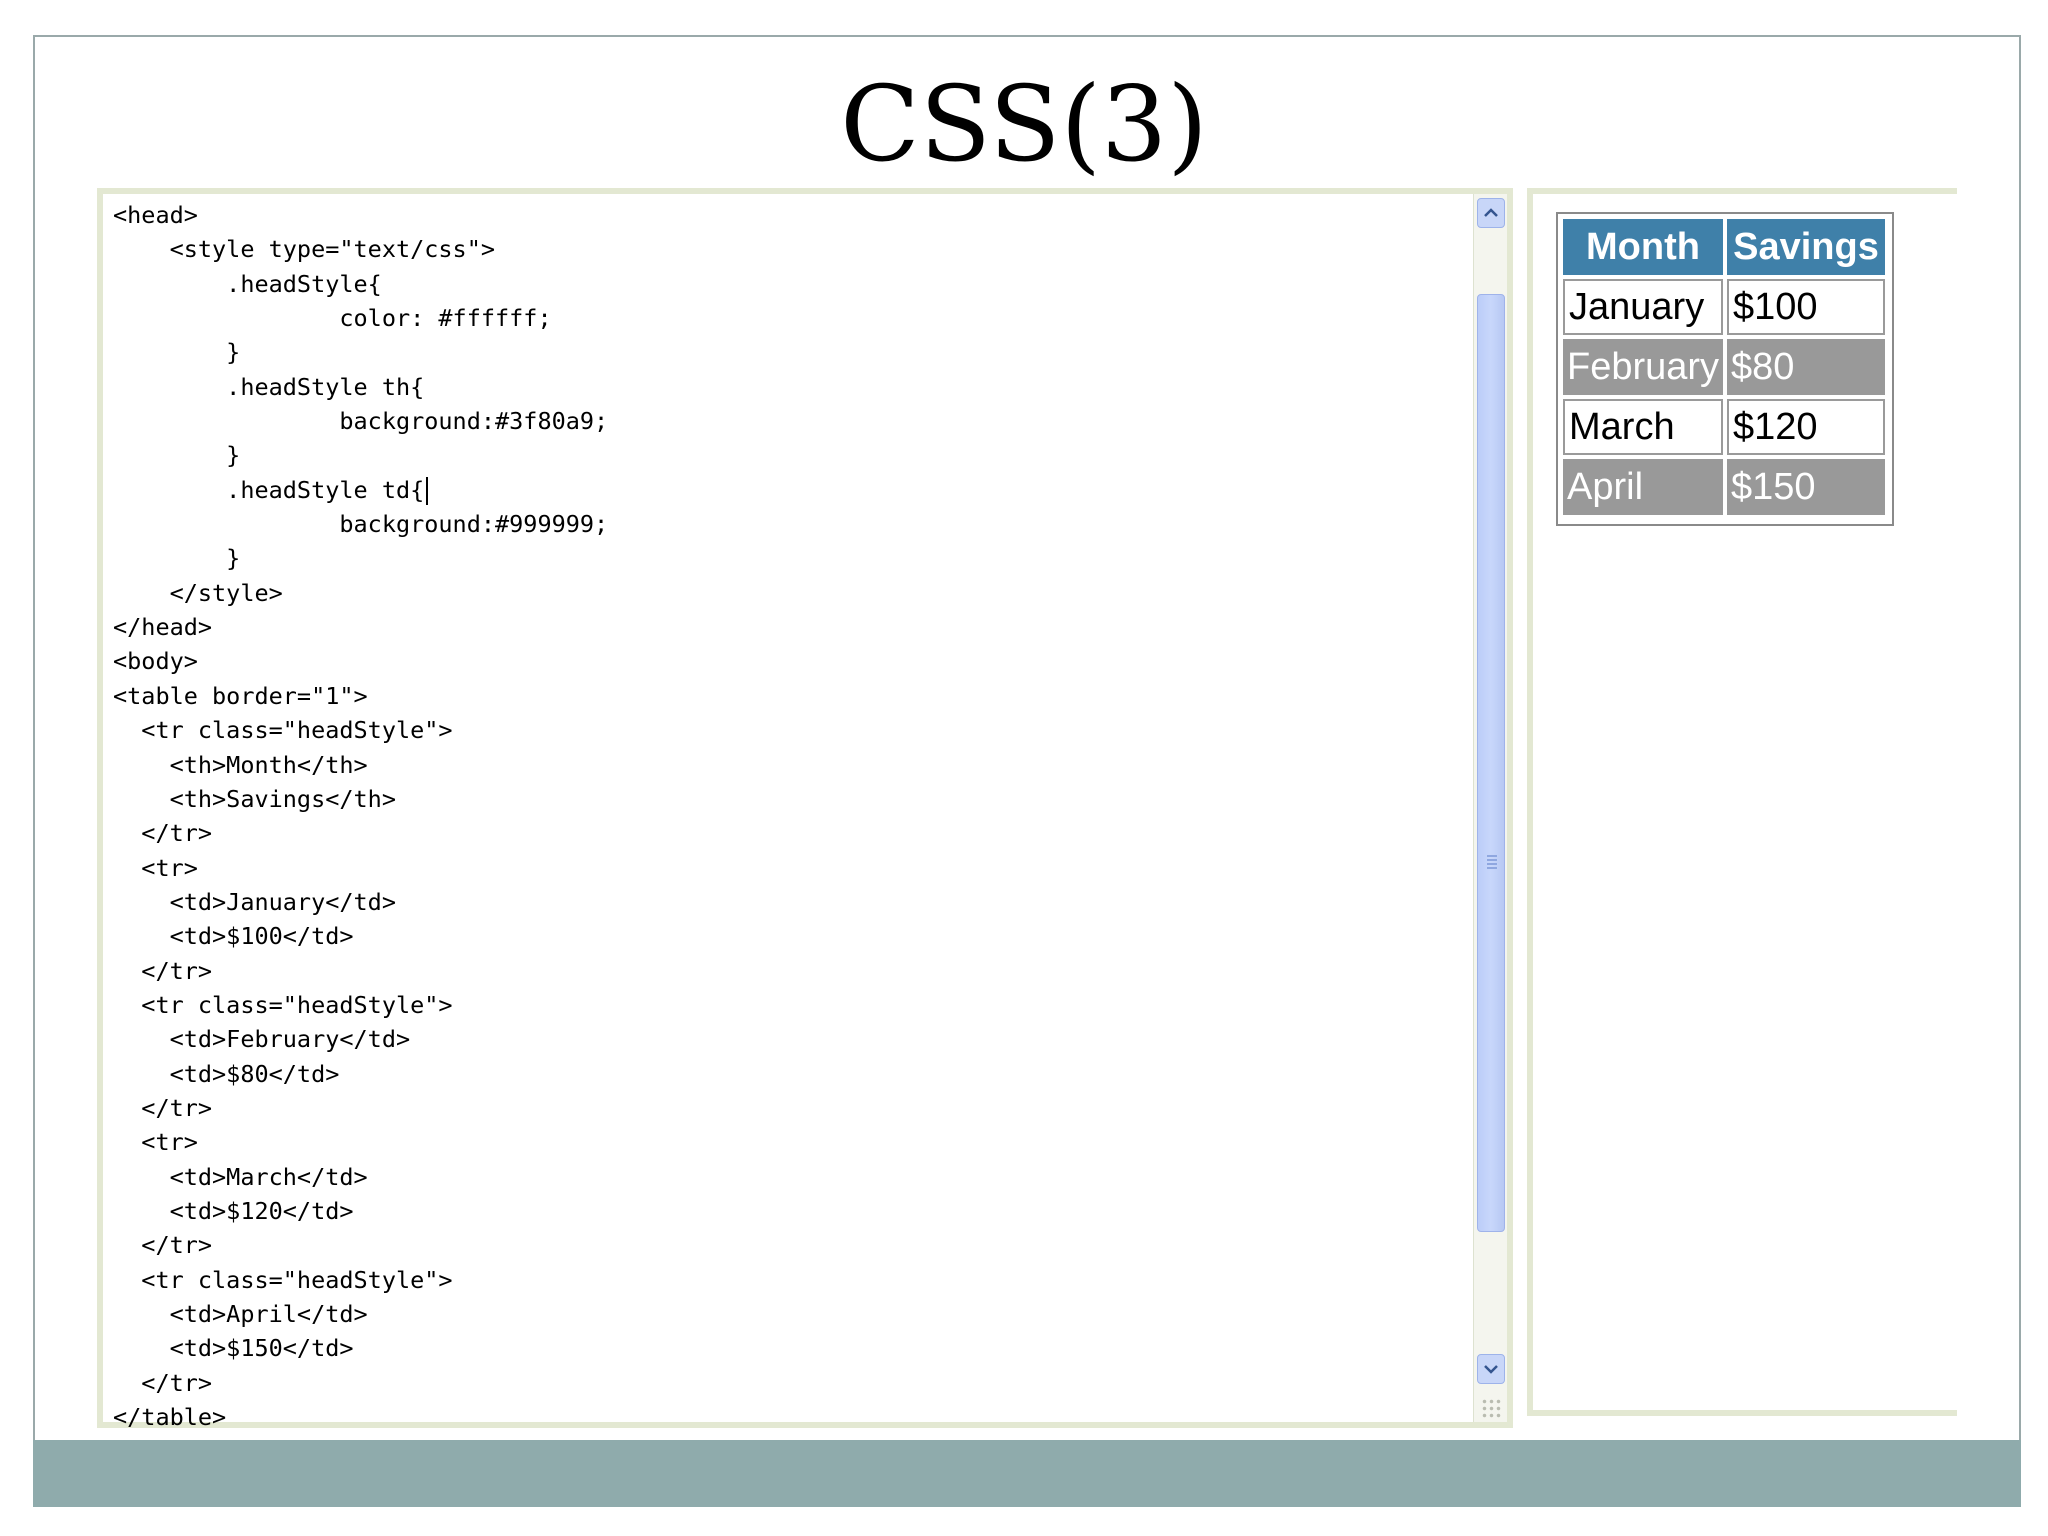 Image resolution: width=2048 pixels, height=1536 pixels. I want to click on code-line: </table>, so click(360, 1417).